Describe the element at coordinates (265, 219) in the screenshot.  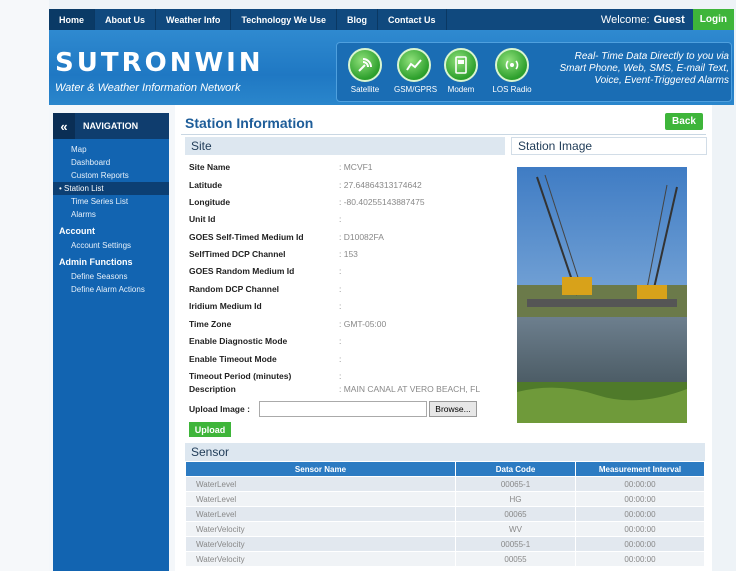
I see `field-unit-id: Unit Id :` at that location.